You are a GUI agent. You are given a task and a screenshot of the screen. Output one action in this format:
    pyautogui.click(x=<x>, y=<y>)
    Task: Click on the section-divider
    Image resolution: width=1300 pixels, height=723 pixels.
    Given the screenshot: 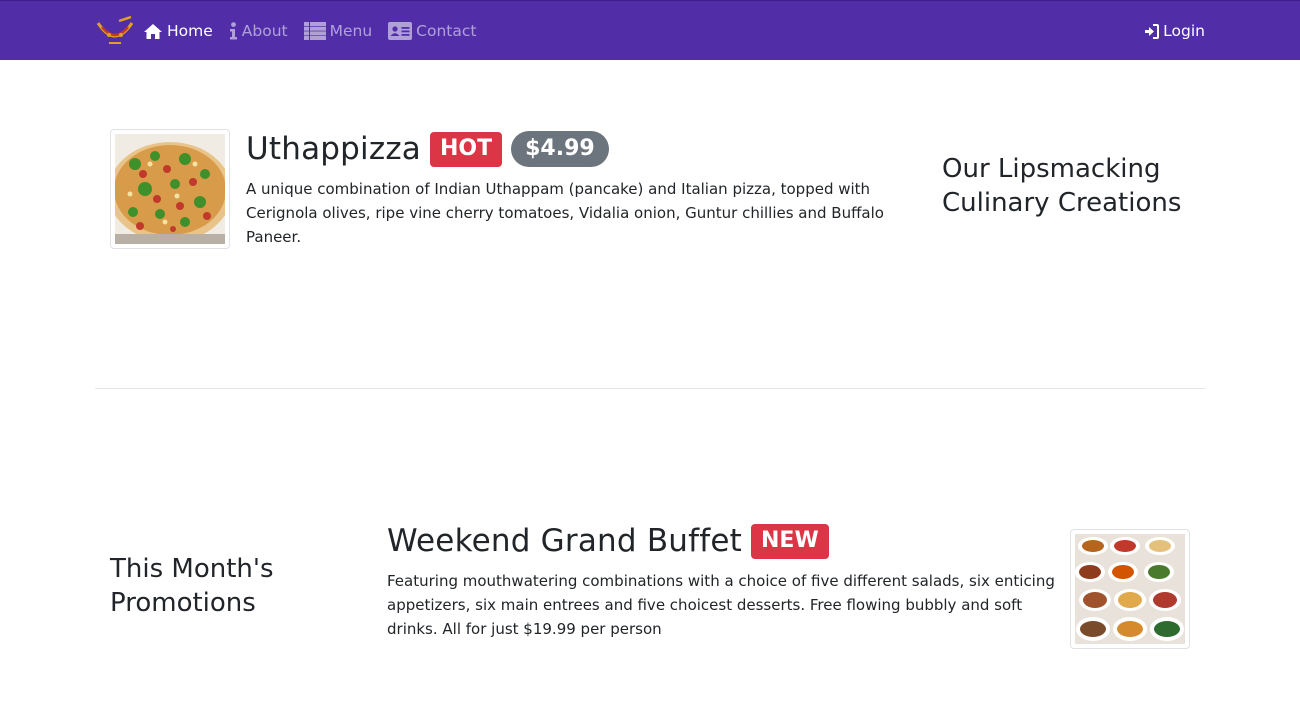 What is the action you would take?
    pyautogui.click(x=650, y=388)
    